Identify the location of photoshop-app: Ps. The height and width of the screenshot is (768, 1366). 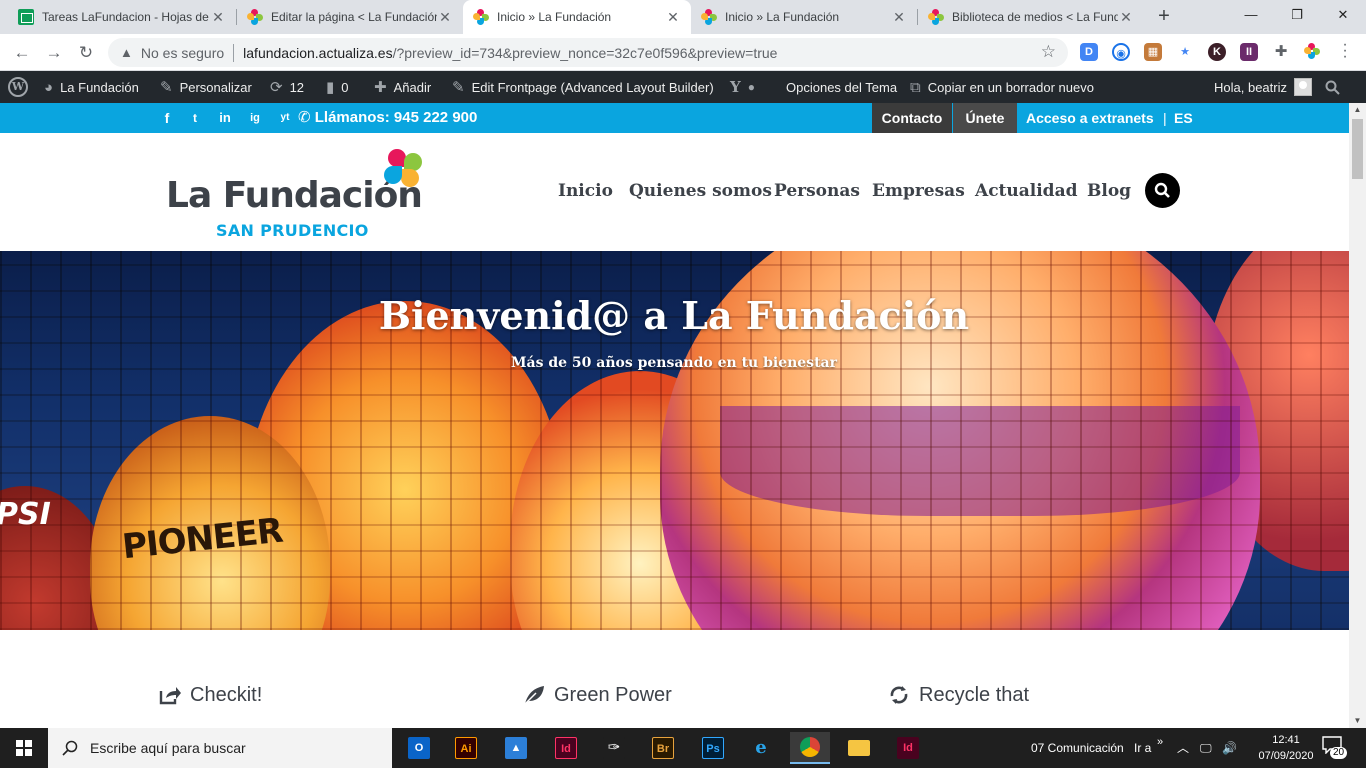
(713, 748).